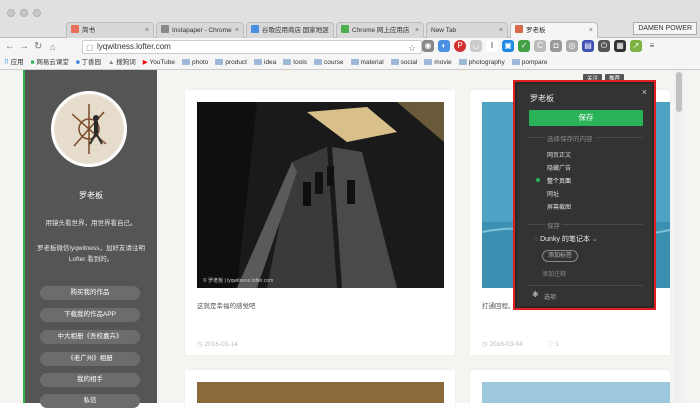  I want to click on bookmark-item: ■ 丁香园, so click(88, 62).